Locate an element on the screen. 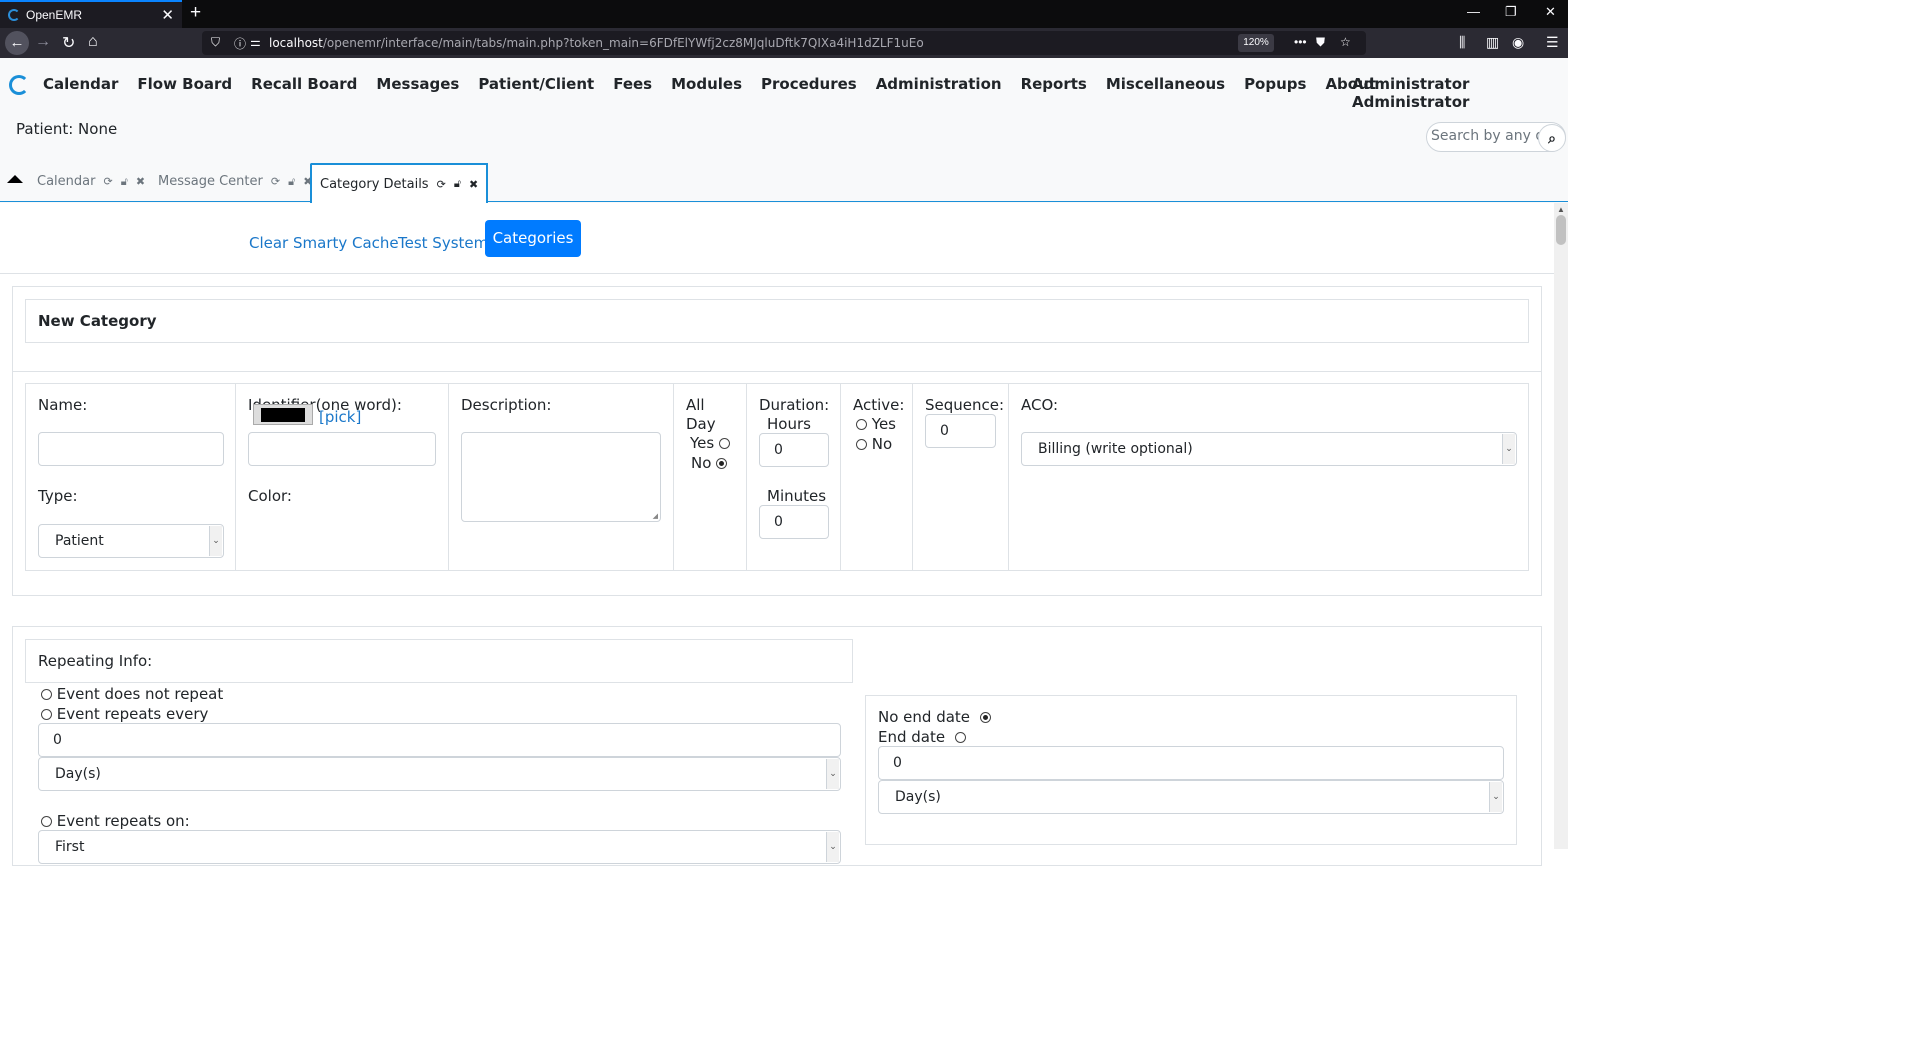  active-yes-radio is located at coordinates (861, 424).